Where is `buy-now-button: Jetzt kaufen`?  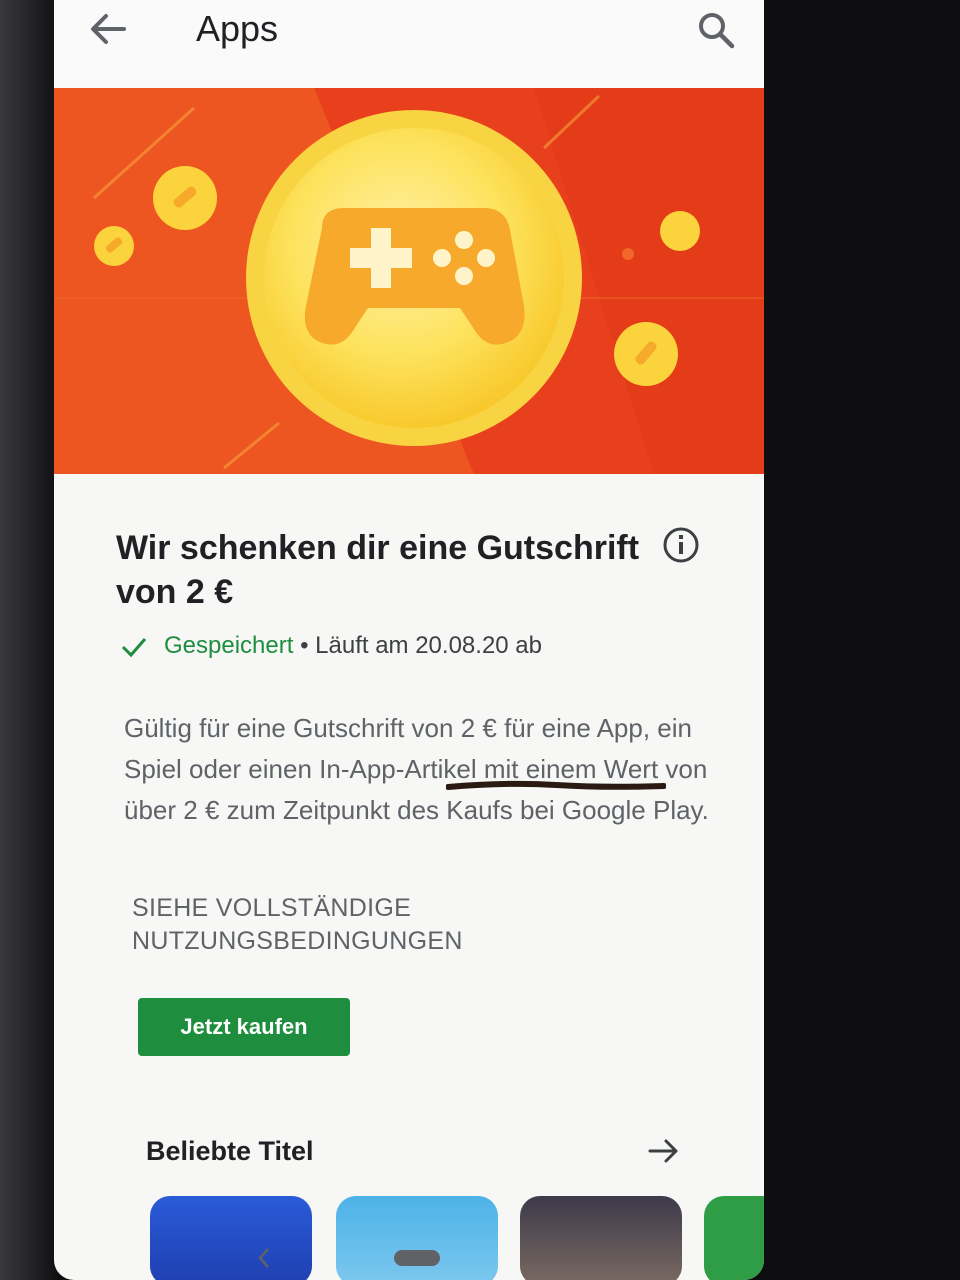
buy-now-button: Jetzt kaufen is located at coordinates (244, 1027).